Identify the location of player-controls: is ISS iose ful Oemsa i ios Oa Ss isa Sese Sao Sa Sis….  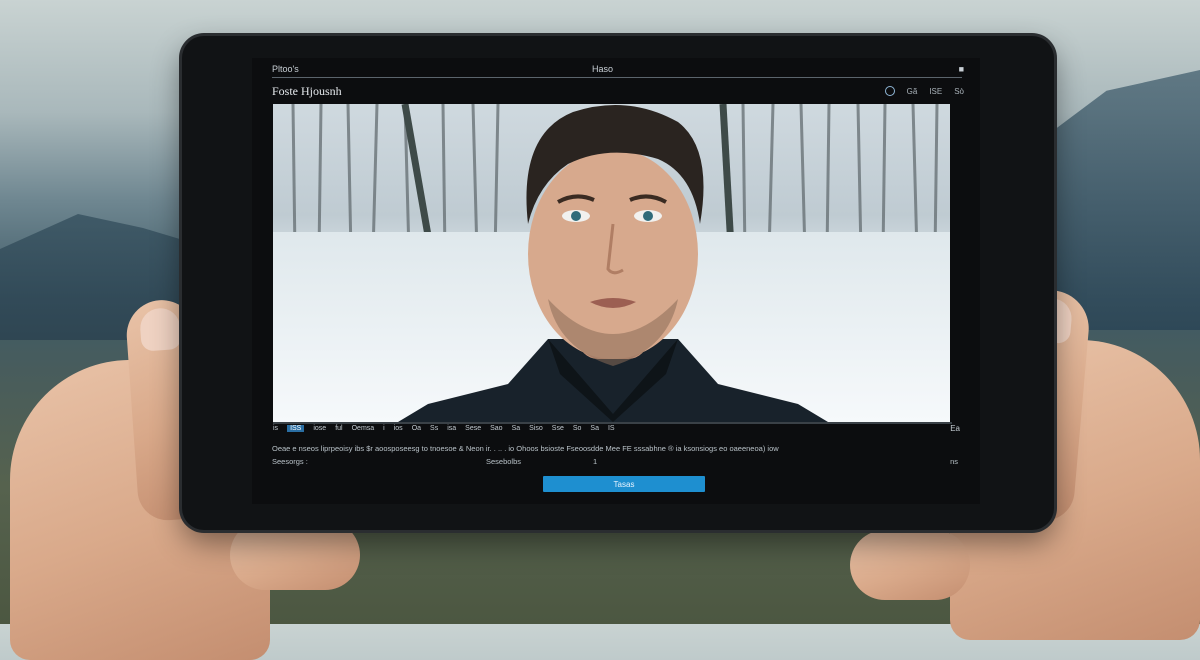
(616, 428).